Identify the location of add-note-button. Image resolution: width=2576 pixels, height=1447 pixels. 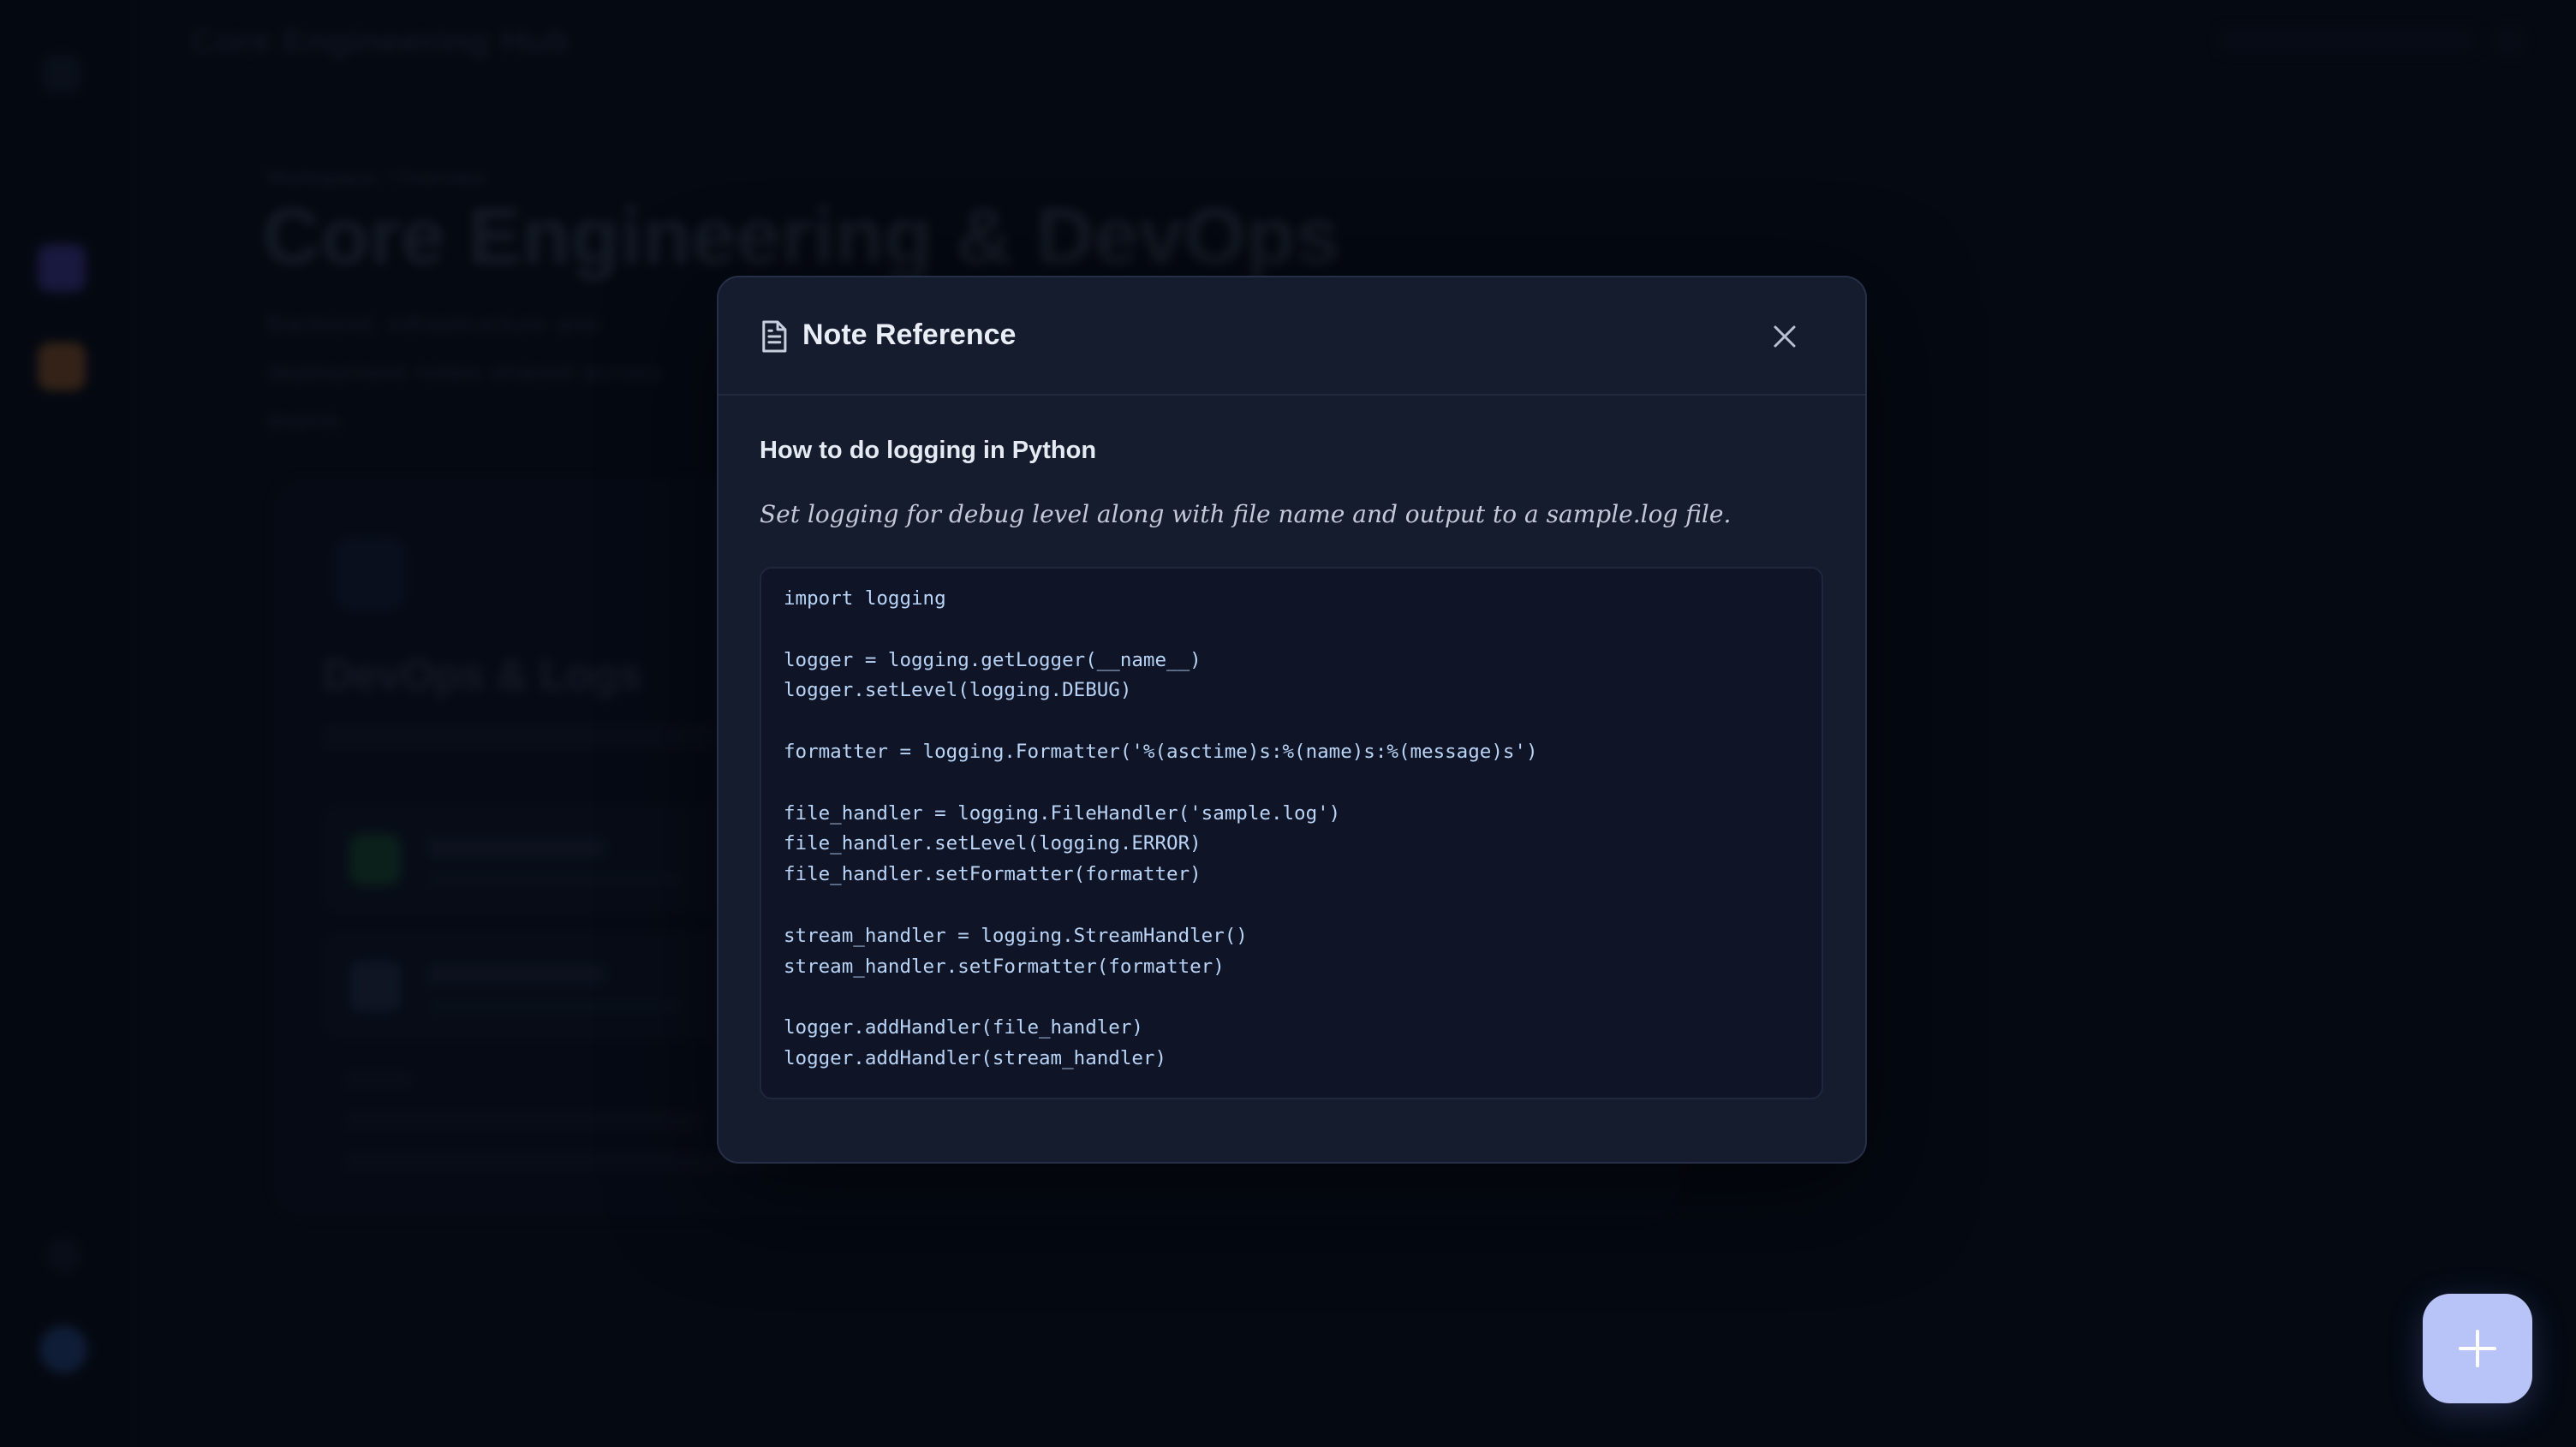
(2477, 1348).